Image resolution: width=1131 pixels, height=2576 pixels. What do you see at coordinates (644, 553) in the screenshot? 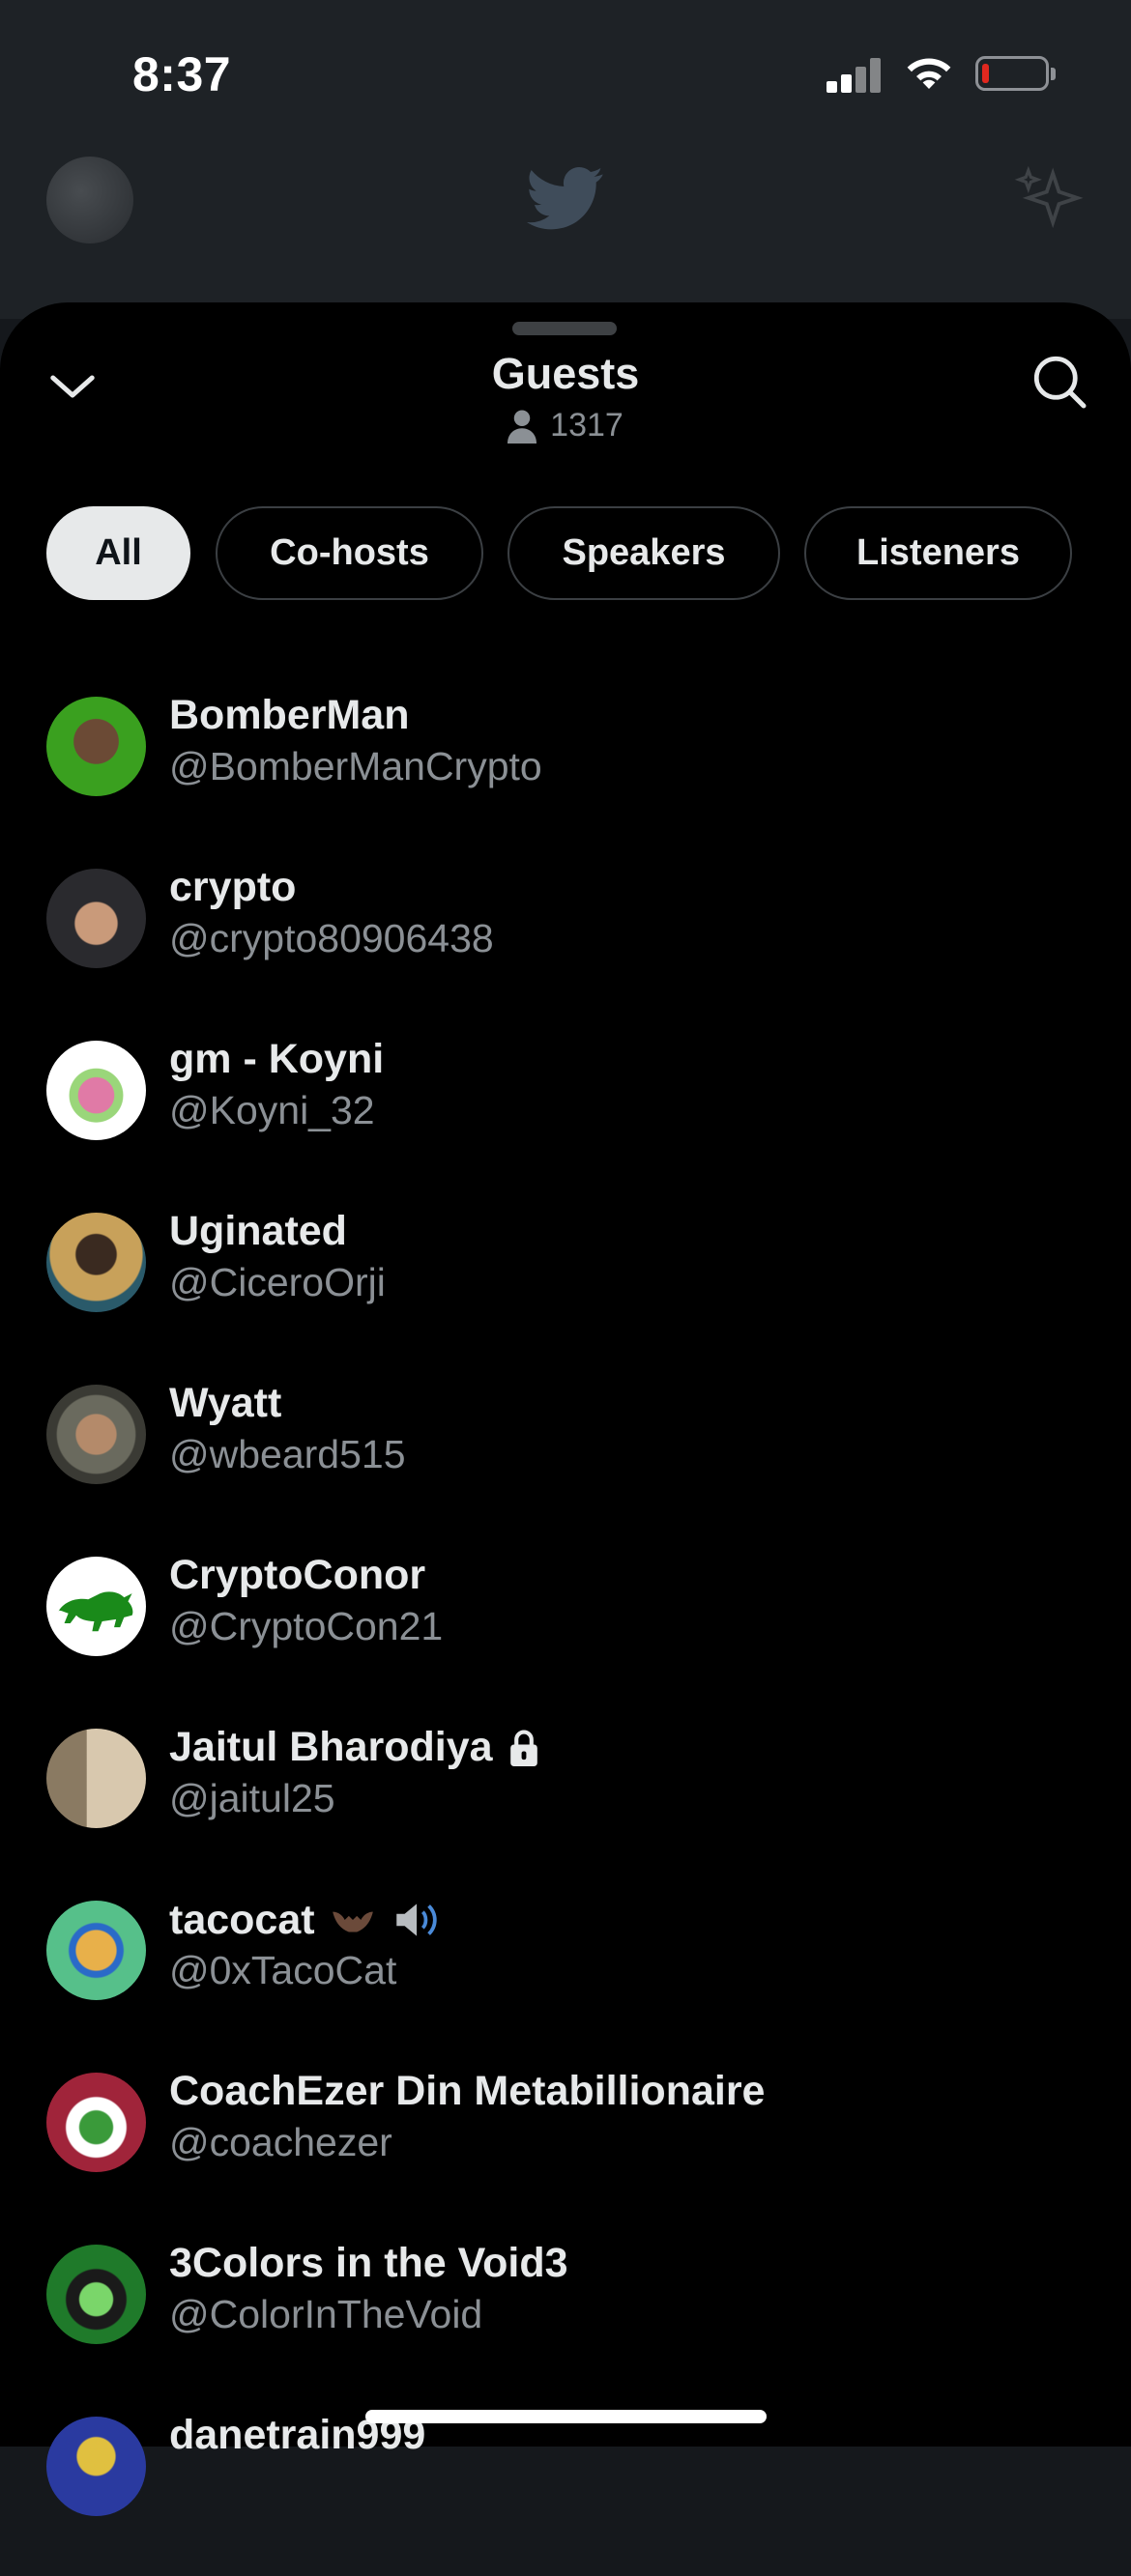
I see `tab-speakers: Speakers` at bounding box center [644, 553].